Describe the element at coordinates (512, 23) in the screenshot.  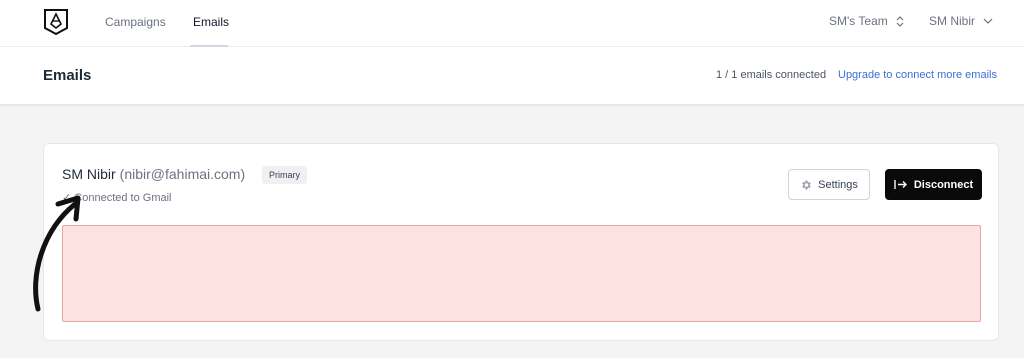
I see `top-navigation: Campaigns Emails SM's Team SM Nibir` at that location.